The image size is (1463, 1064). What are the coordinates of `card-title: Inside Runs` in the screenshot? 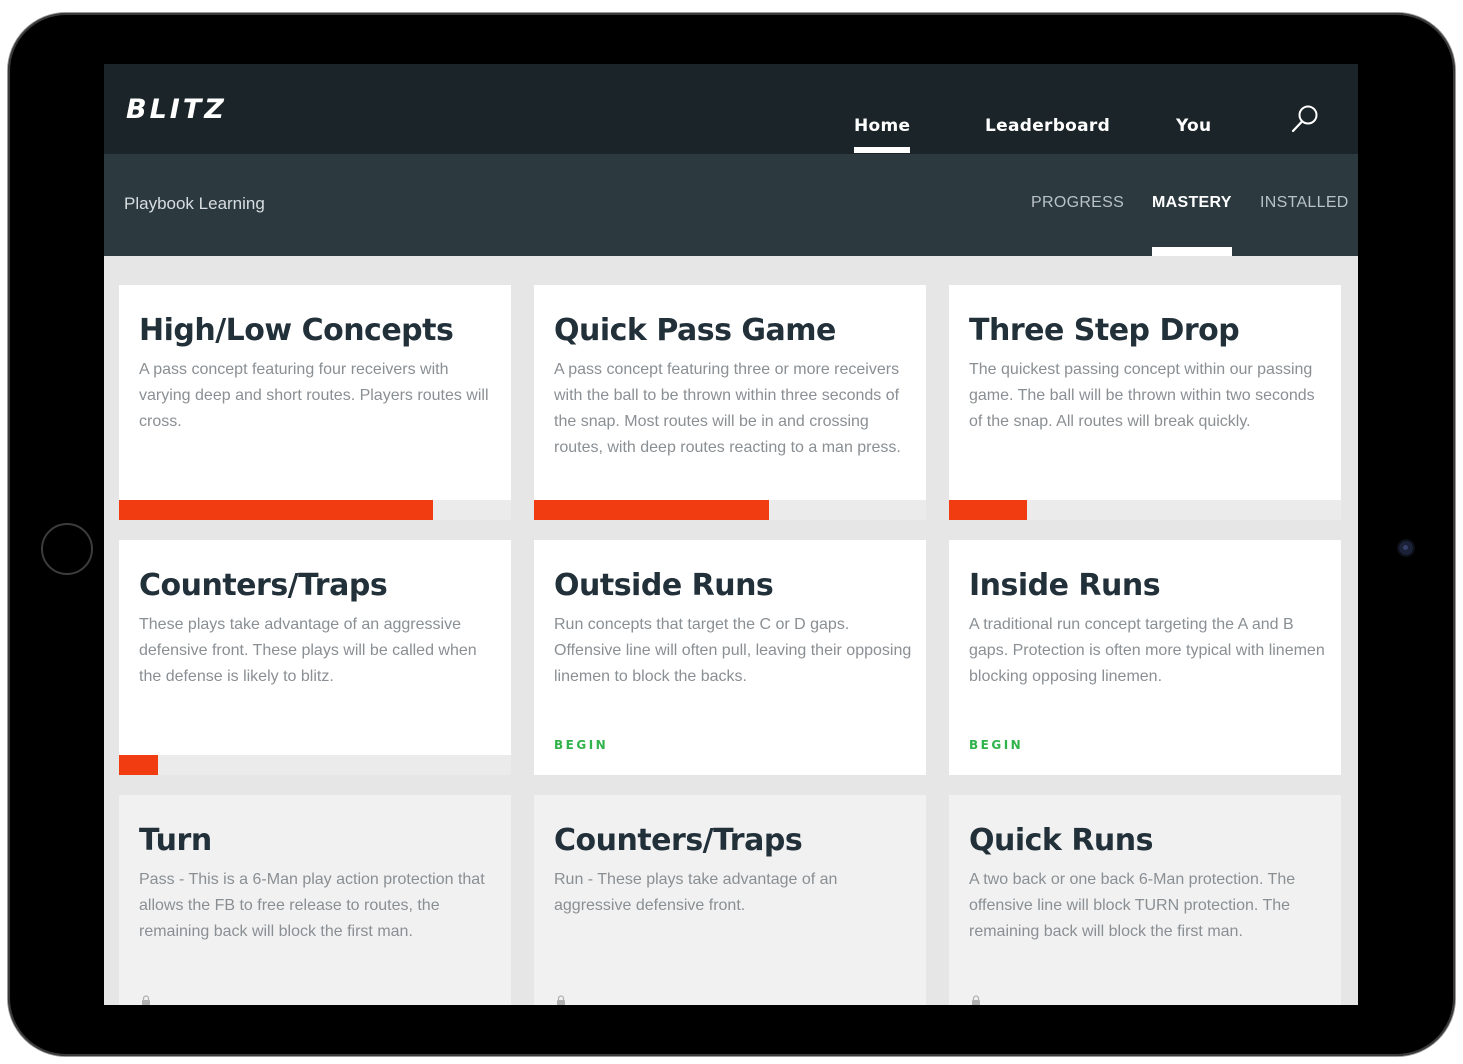 It's located at (1065, 585).